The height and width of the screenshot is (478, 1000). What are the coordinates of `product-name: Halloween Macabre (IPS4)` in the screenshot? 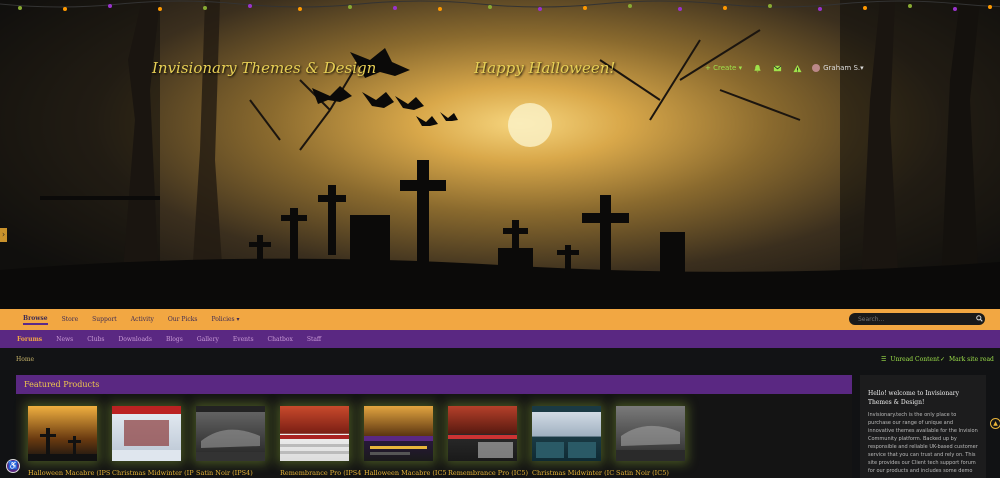 It's located at (69, 473).